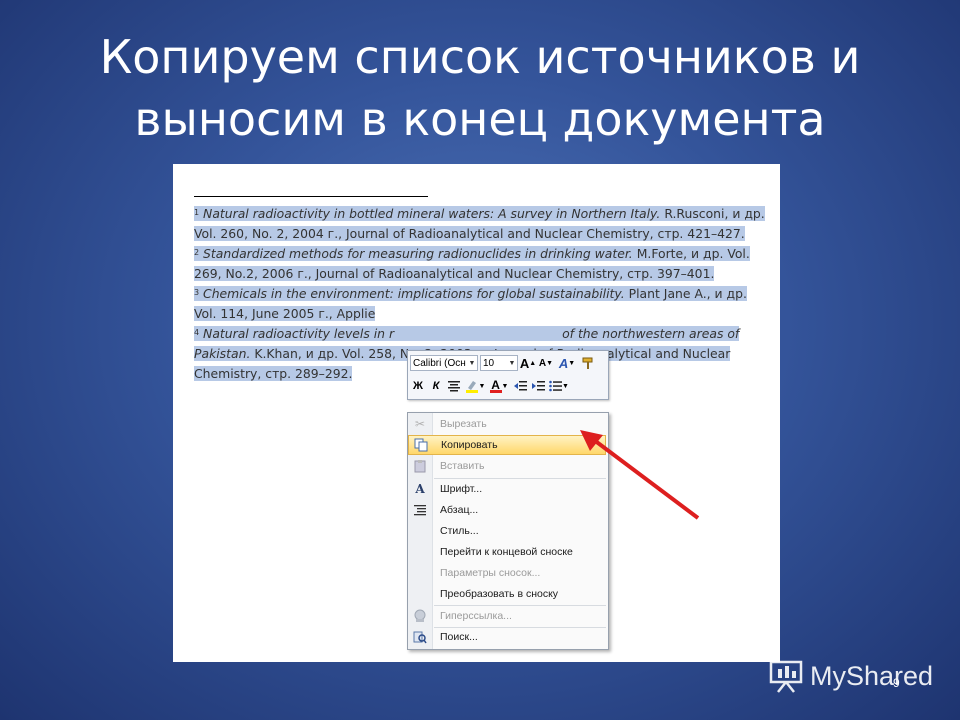 The height and width of the screenshot is (720, 960). I want to click on menu-item-convert-to-footnote: Преобразовать в сноску, so click(507, 594).